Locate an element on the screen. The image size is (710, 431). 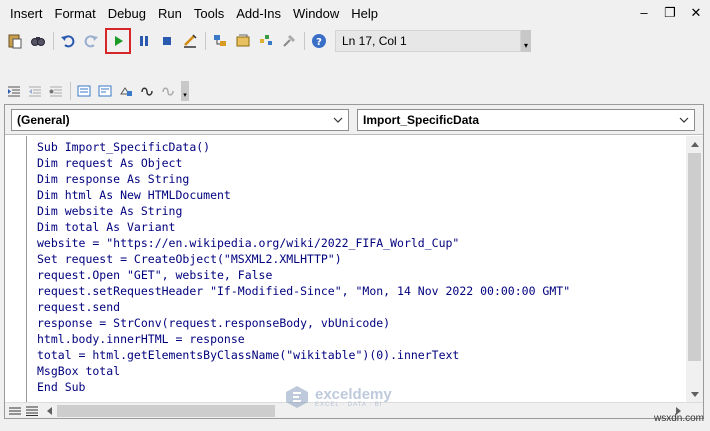
comment-block-icon is located at coordinates (84, 91).